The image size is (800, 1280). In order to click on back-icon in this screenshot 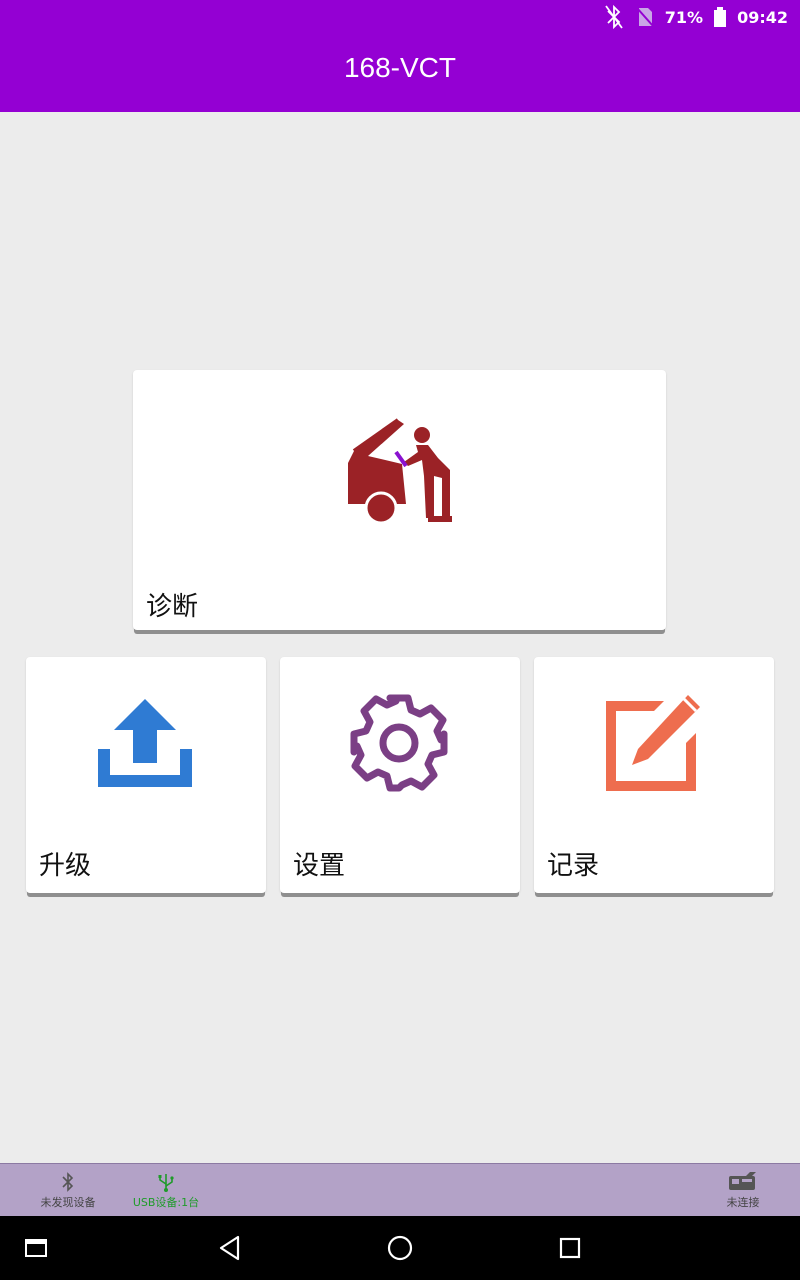, I will do `click(229, 1248)`.